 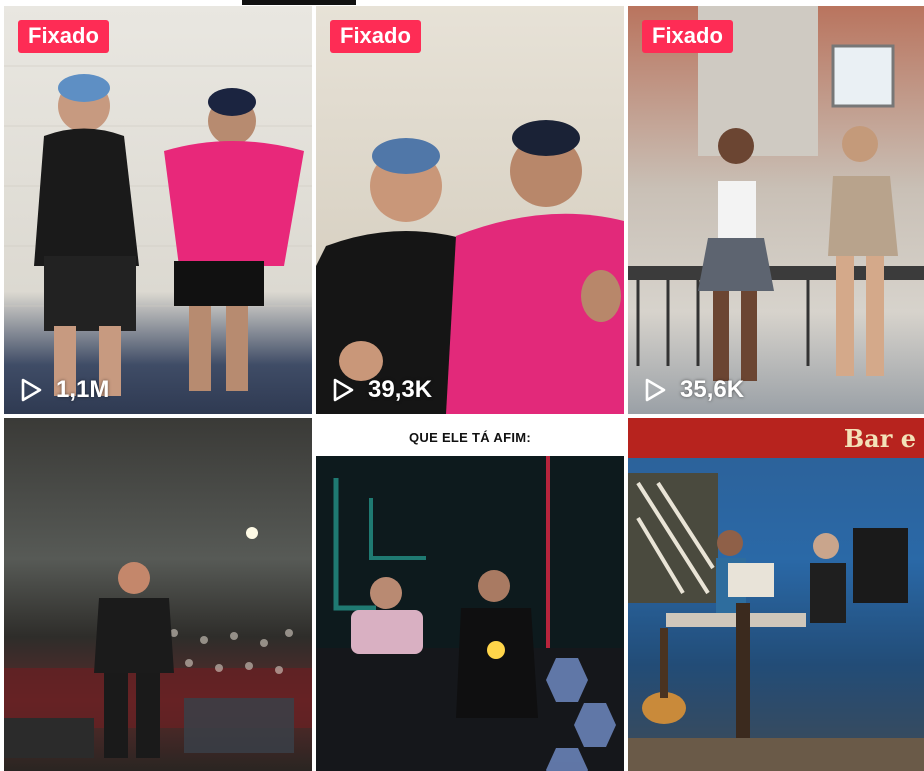 I want to click on view-count: 1,1M, so click(x=63, y=390).